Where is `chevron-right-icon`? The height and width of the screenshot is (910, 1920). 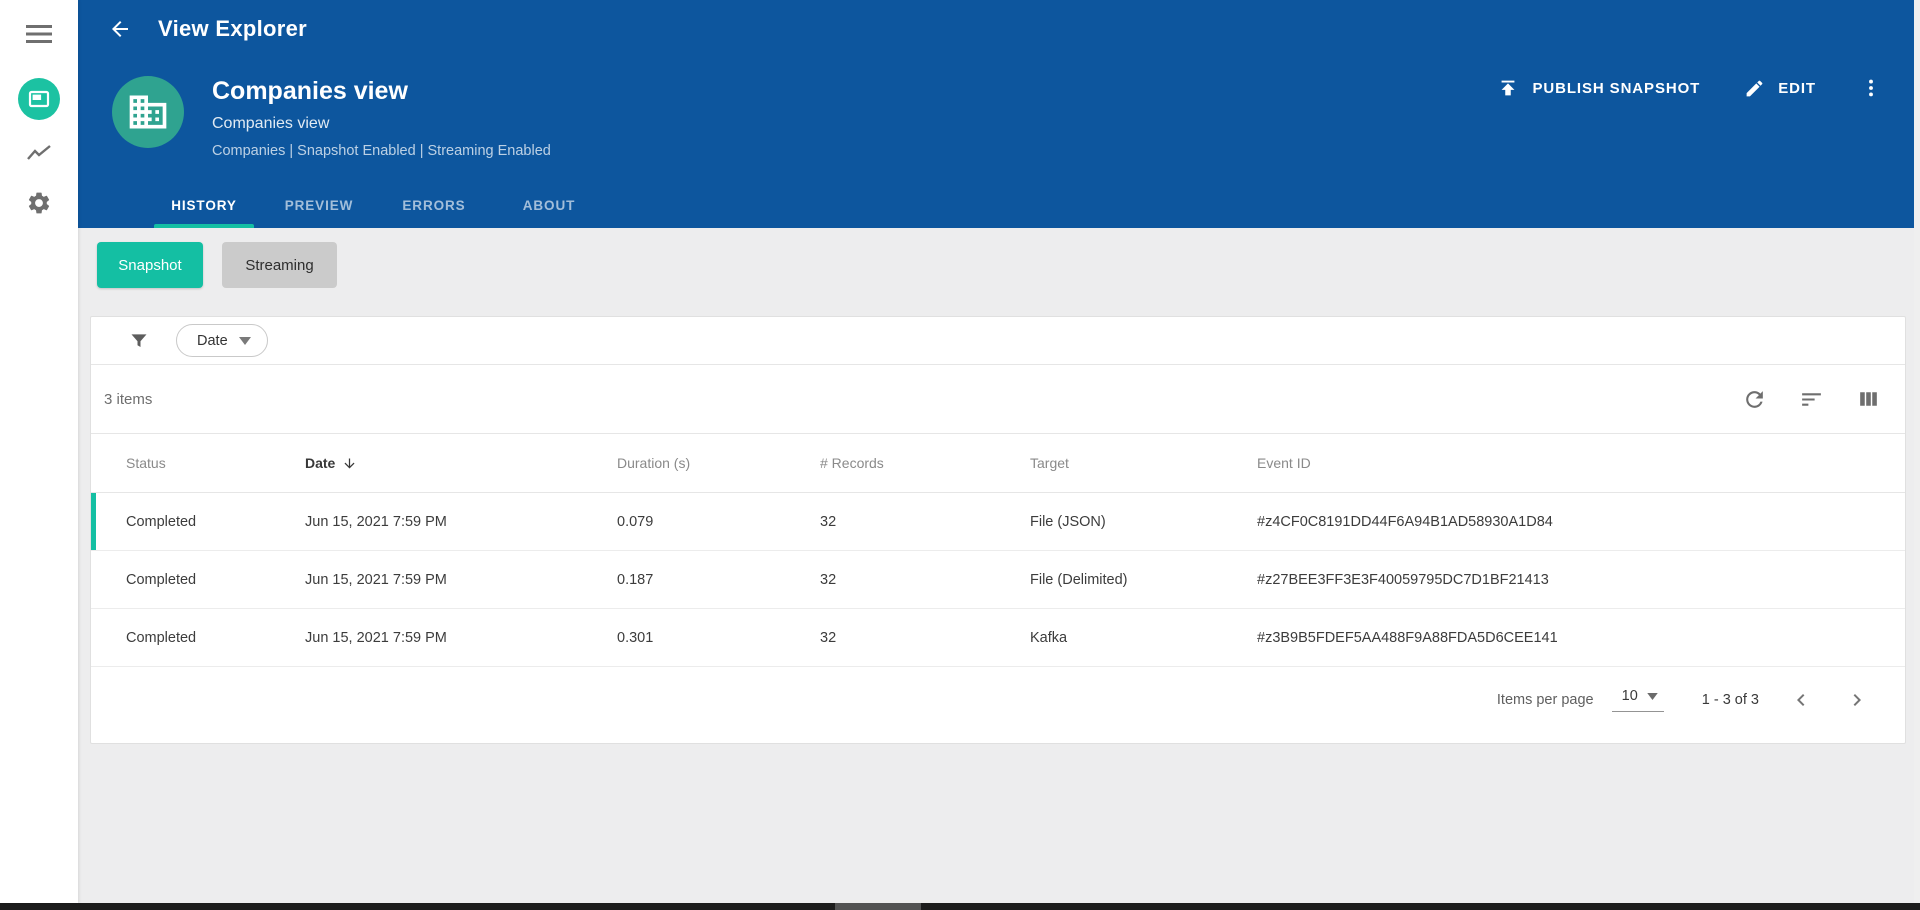 chevron-right-icon is located at coordinates (1857, 700).